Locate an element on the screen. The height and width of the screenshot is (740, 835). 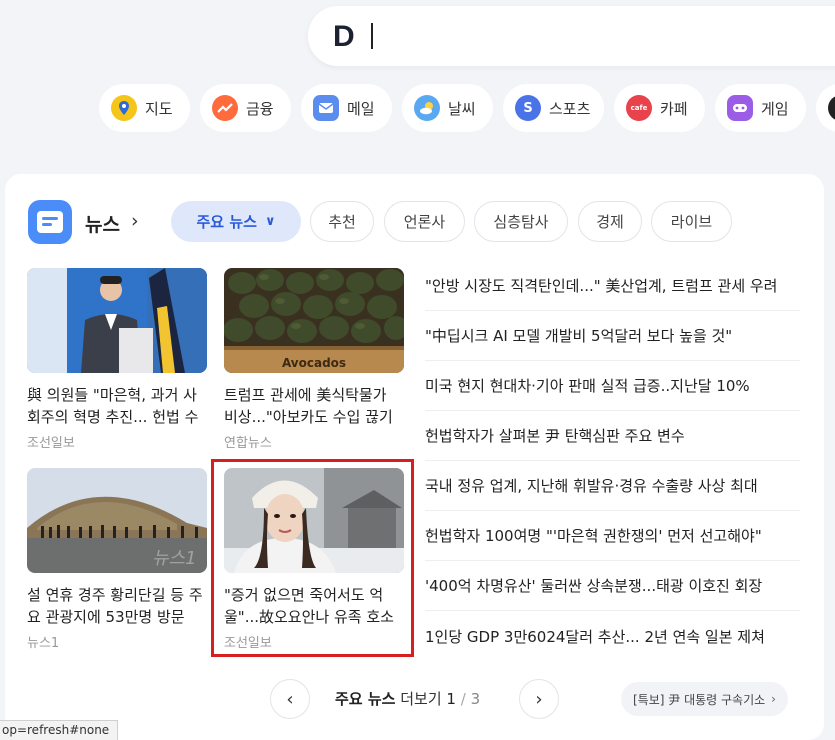
service-weather: 날씨 is located at coordinates (447, 108).